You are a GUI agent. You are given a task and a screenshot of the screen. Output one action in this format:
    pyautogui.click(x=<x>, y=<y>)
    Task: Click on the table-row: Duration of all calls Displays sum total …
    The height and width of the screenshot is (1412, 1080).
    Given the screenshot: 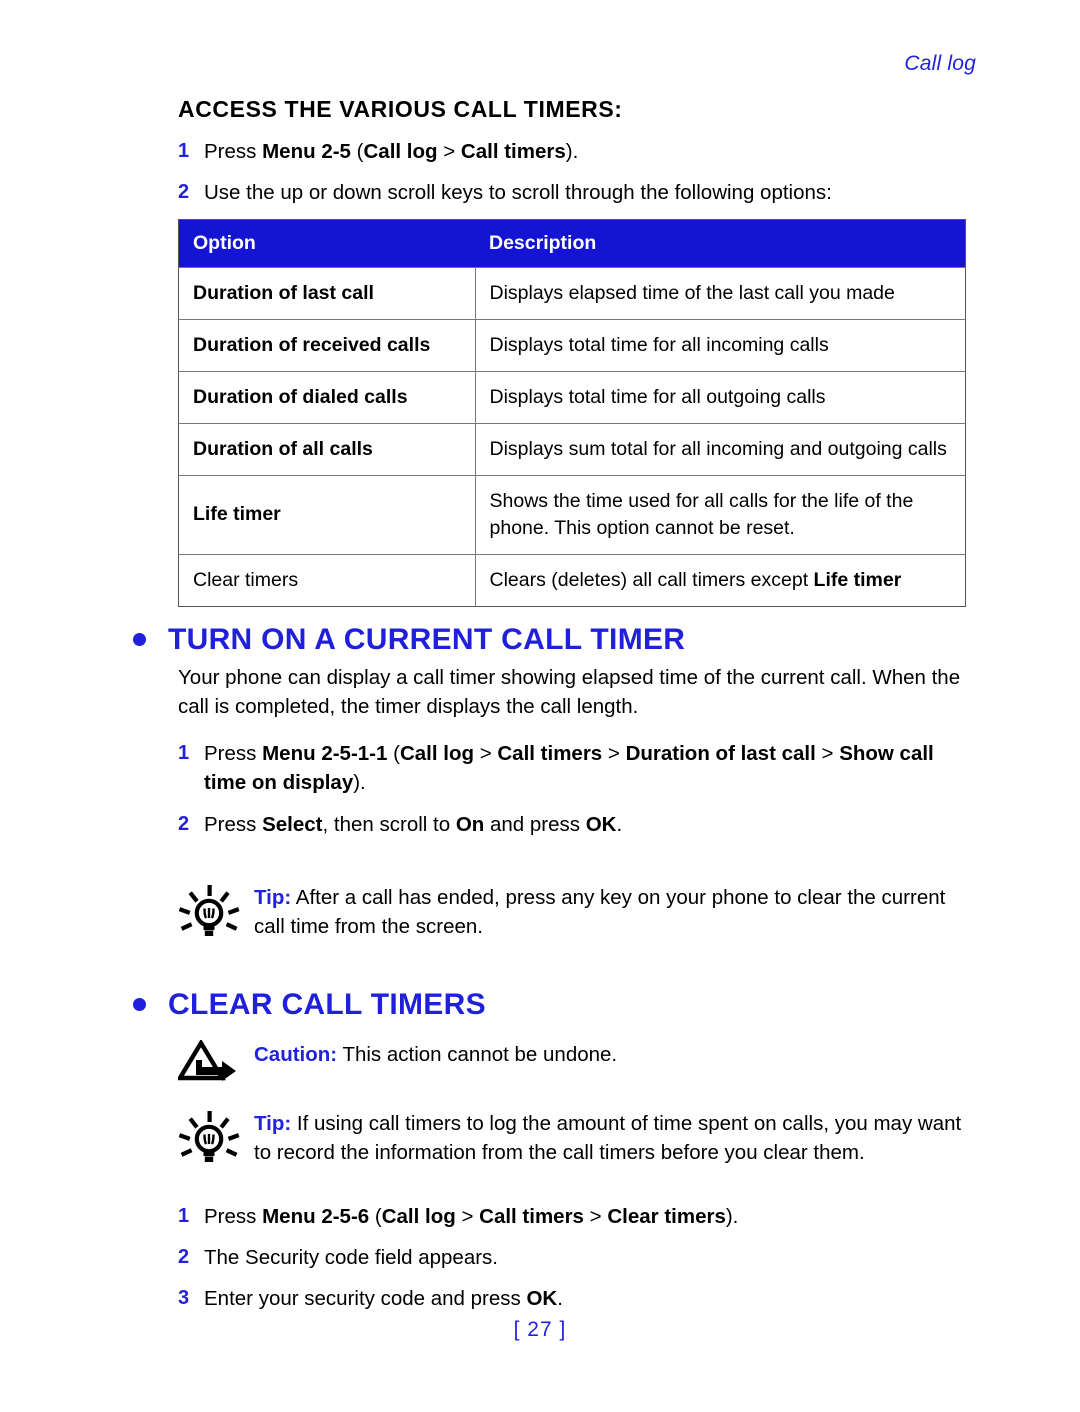 What is the action you would take?
    pyautogui.click(x=572, y=449)
    